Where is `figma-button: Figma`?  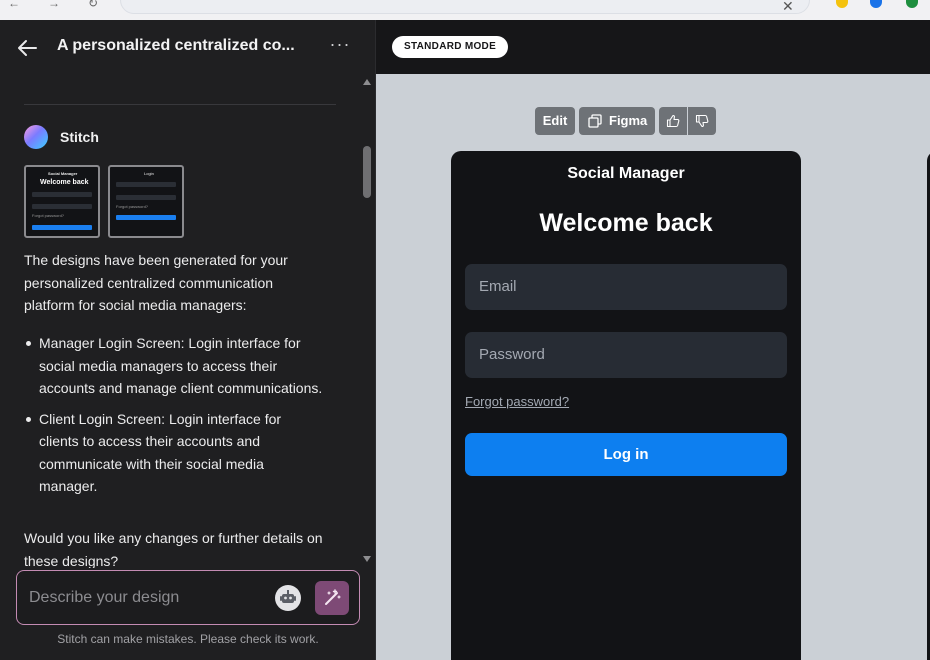
figma-button: Figma is located at coordinates (617, 121).